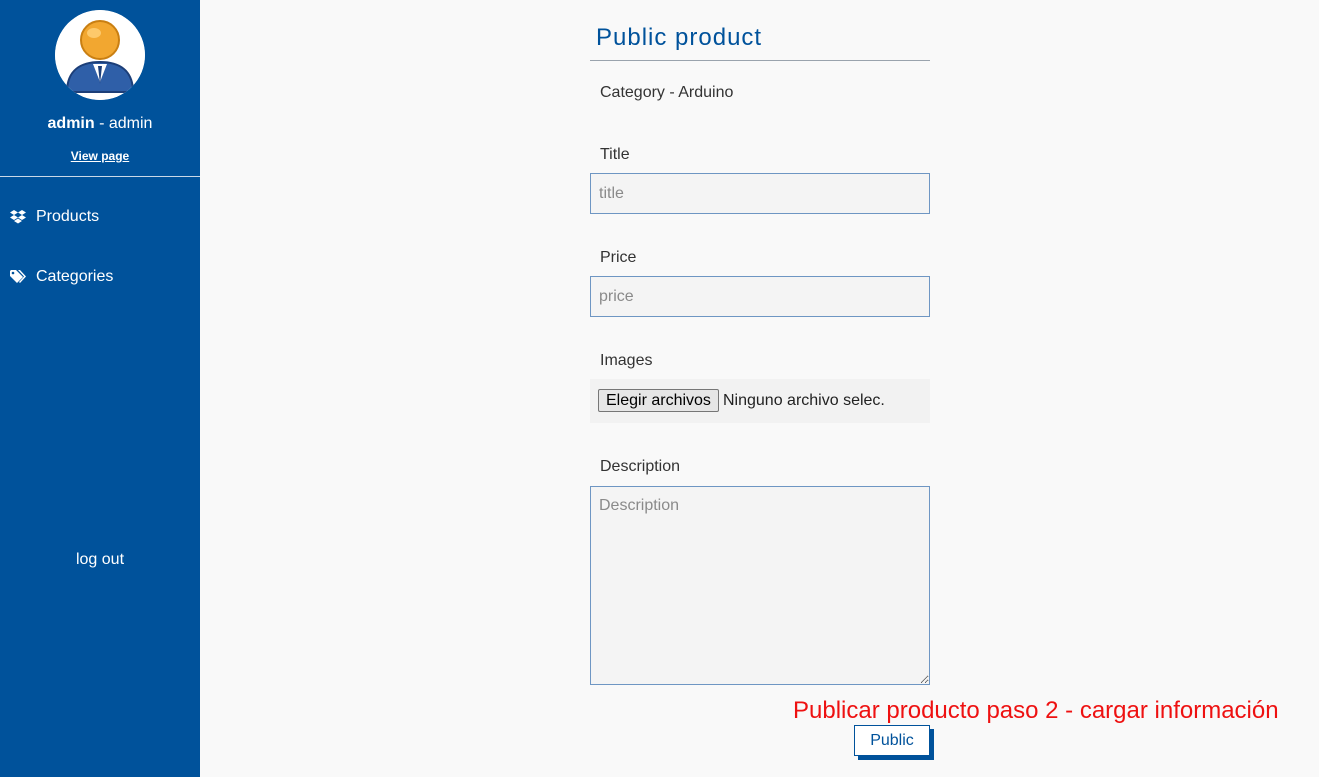 This screenshot has width=1319, height=777. I want to click on sidebar-divider, so click(100, 176).